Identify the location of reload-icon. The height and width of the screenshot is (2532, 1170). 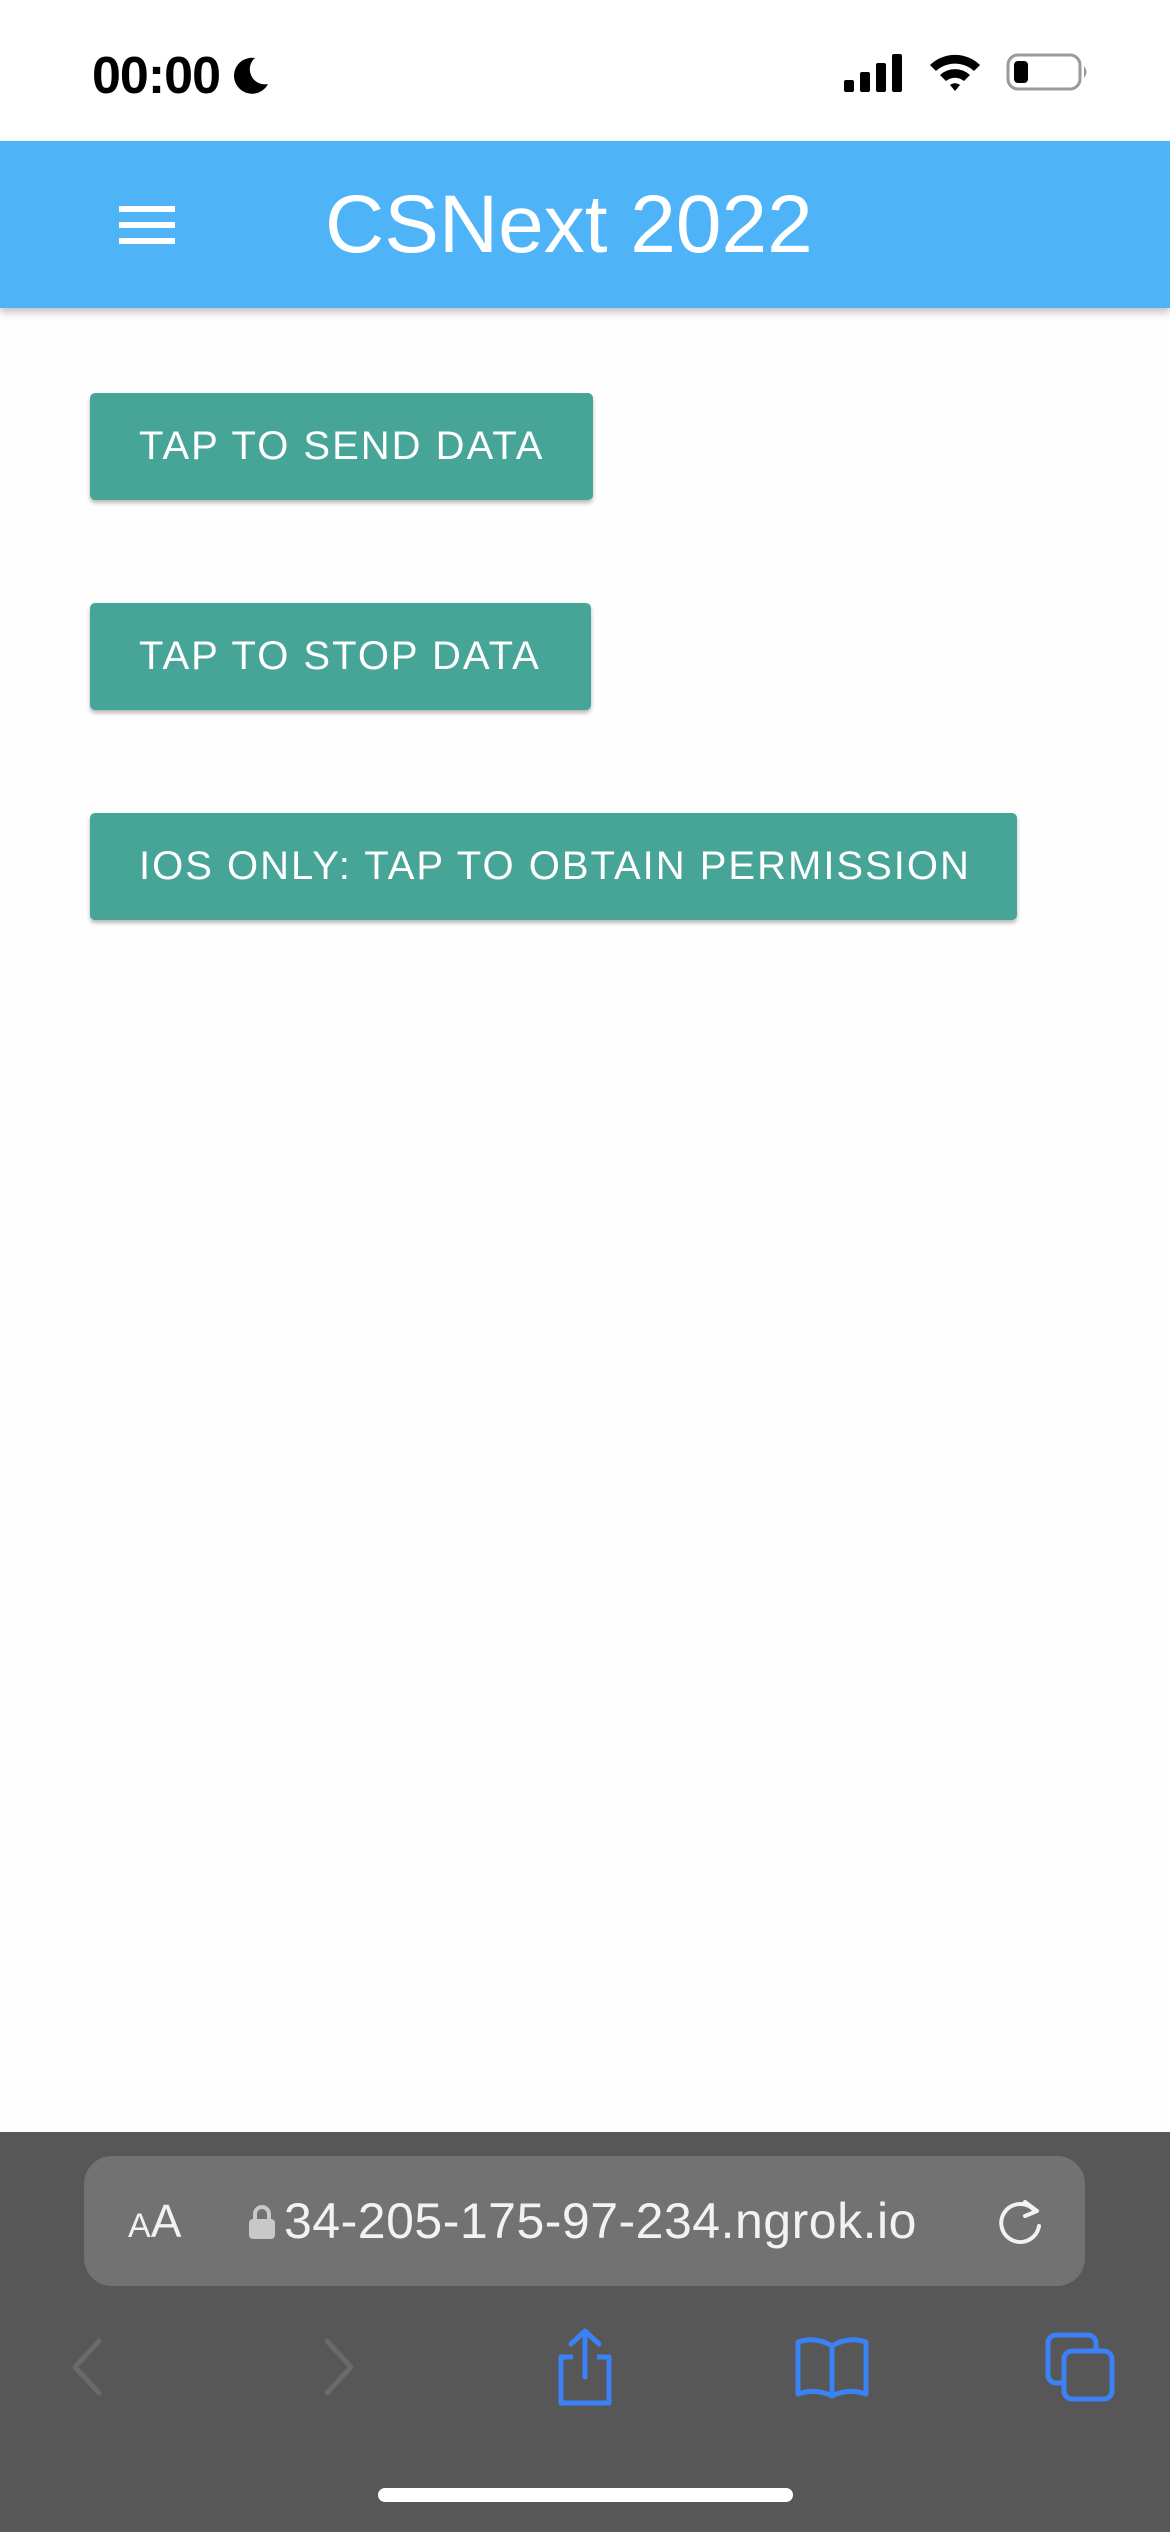
(1021, 2222).